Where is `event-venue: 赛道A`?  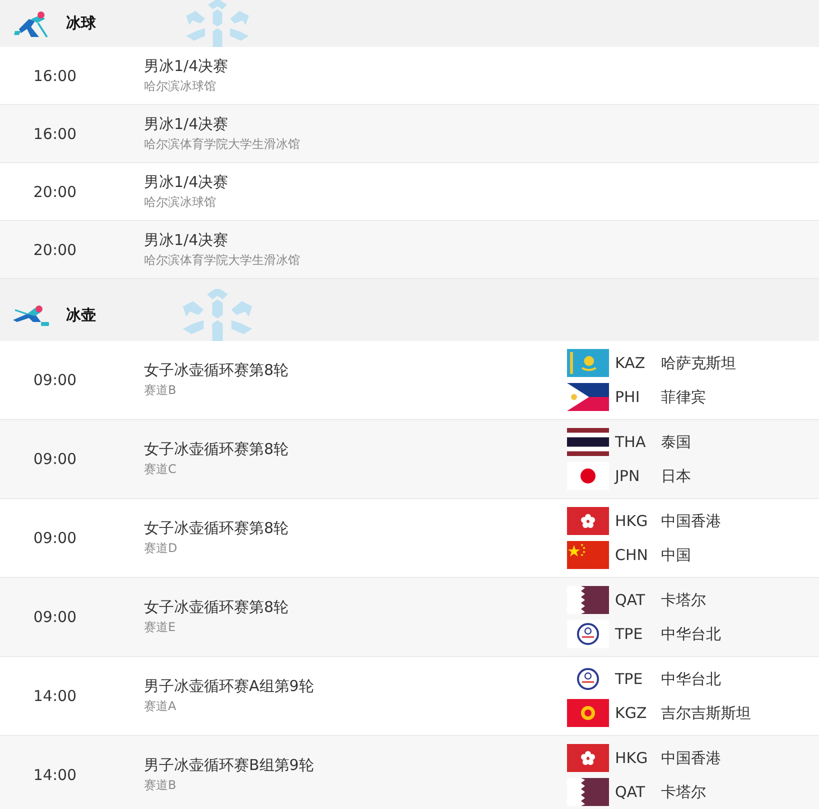
event-venue: 赛道A is located at coordinates (161, 706).